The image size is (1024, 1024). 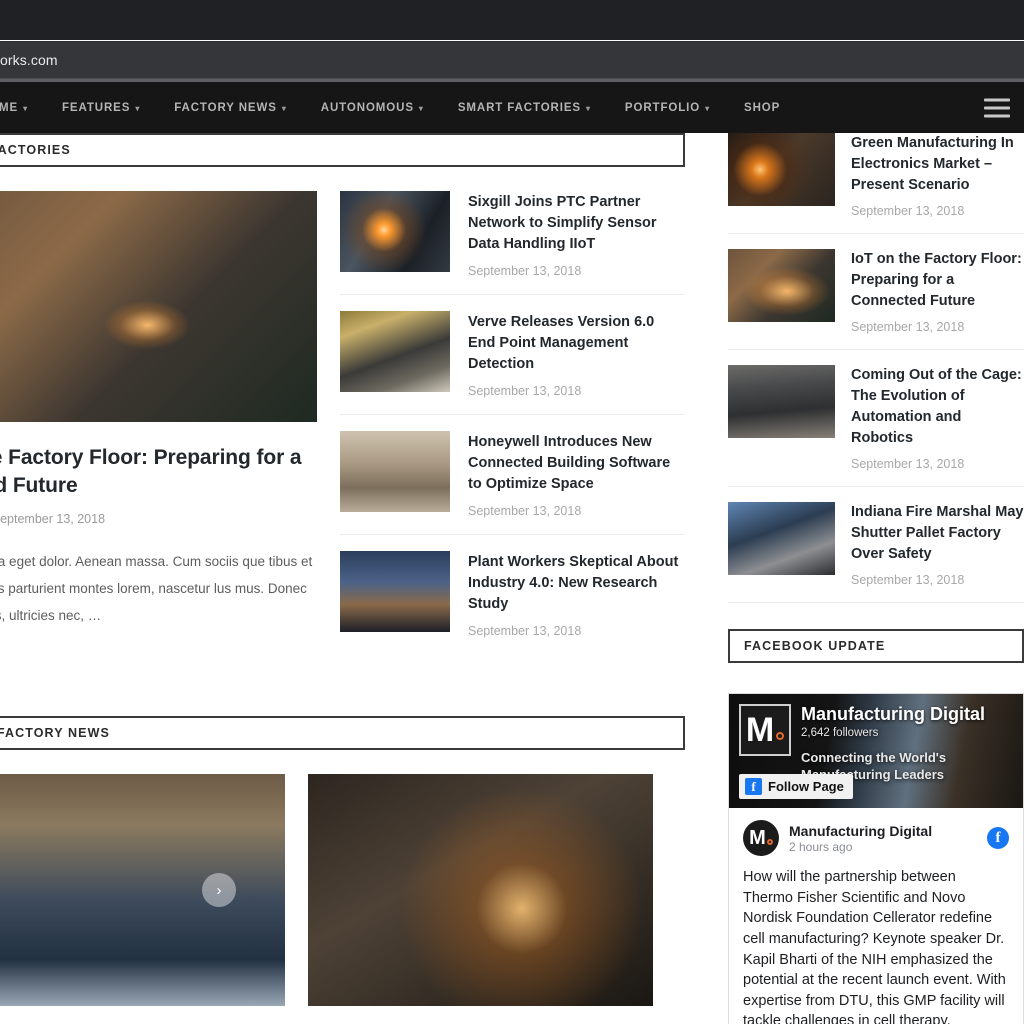 I want to click on facebook-page-name: Manufacturing Digital, so click(x=893, y=714).